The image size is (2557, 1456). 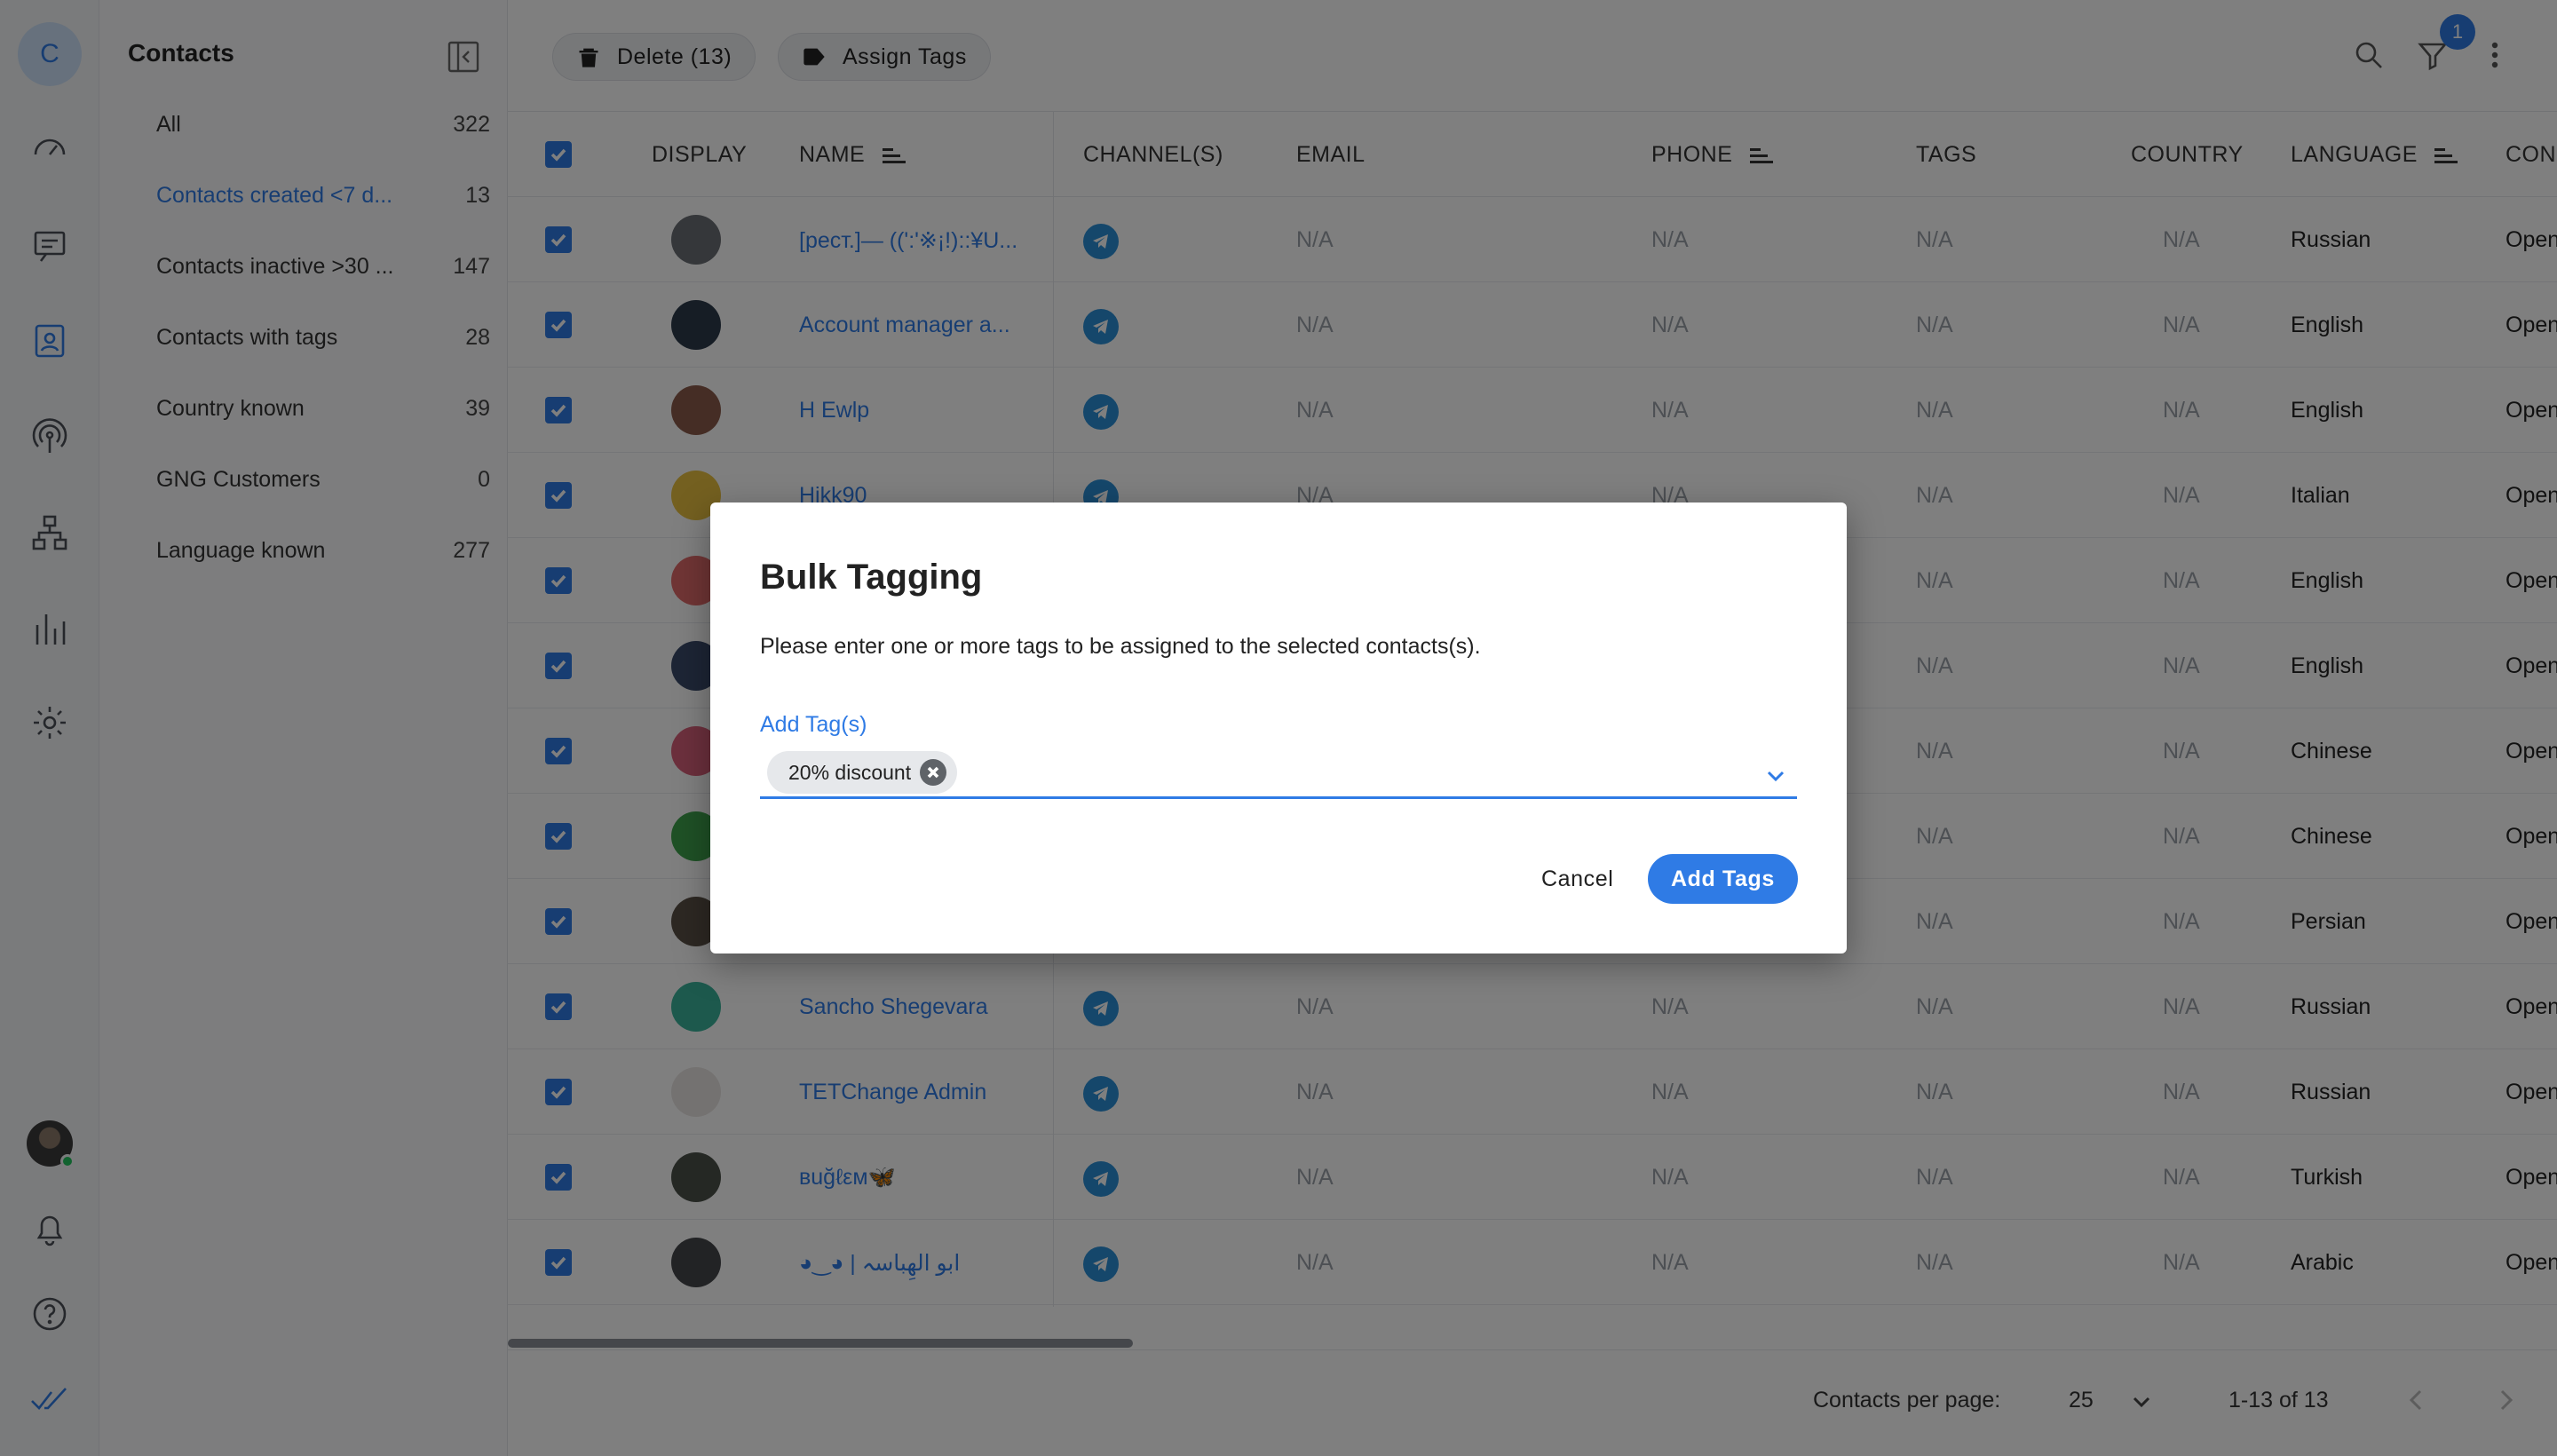 I want to click on add-tags-field-label: Add Tag(s), so click(x=813, y=724).